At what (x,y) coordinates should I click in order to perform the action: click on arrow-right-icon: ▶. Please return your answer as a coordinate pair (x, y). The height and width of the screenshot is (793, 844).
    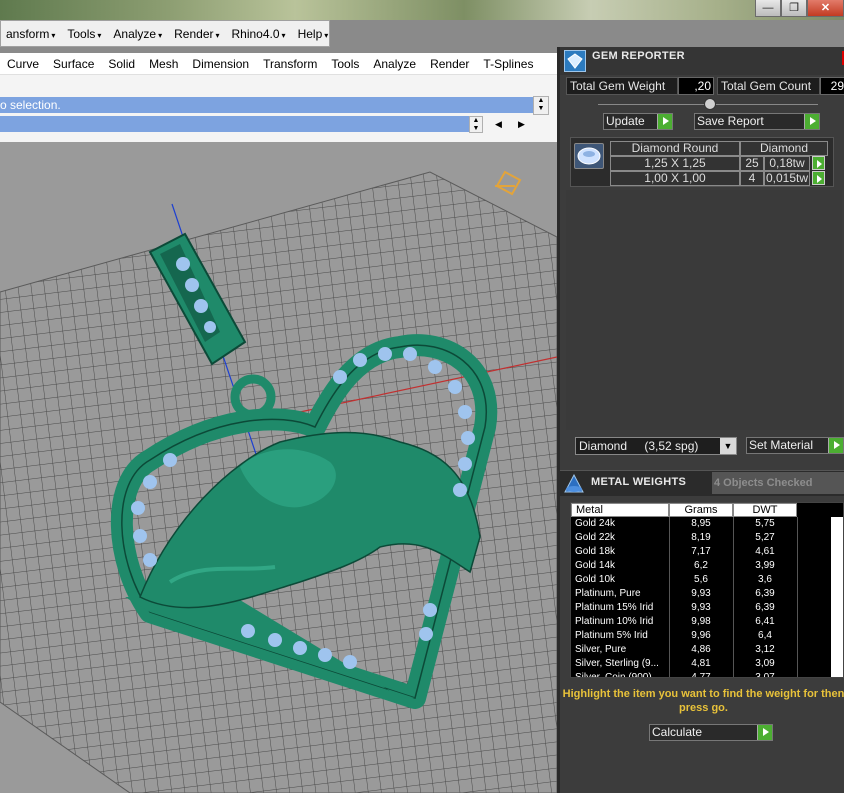
    Looking at the image, I should click on (521, 124).